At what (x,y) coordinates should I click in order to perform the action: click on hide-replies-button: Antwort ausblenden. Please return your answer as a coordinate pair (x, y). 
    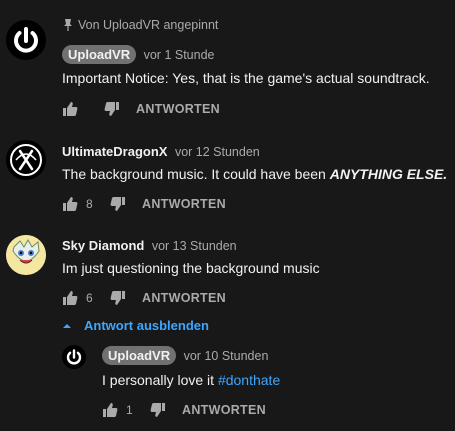
    Looking at the image, I should click on (135, 325).